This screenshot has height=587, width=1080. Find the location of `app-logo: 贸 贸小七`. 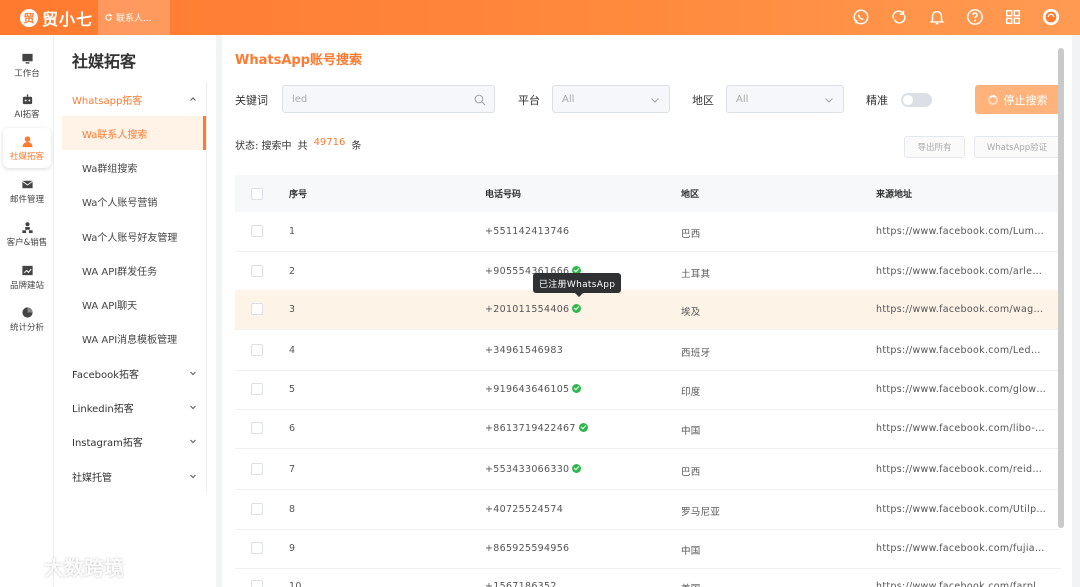

app-logo: 贸 贸小七 is located at coordinates (56, 18).